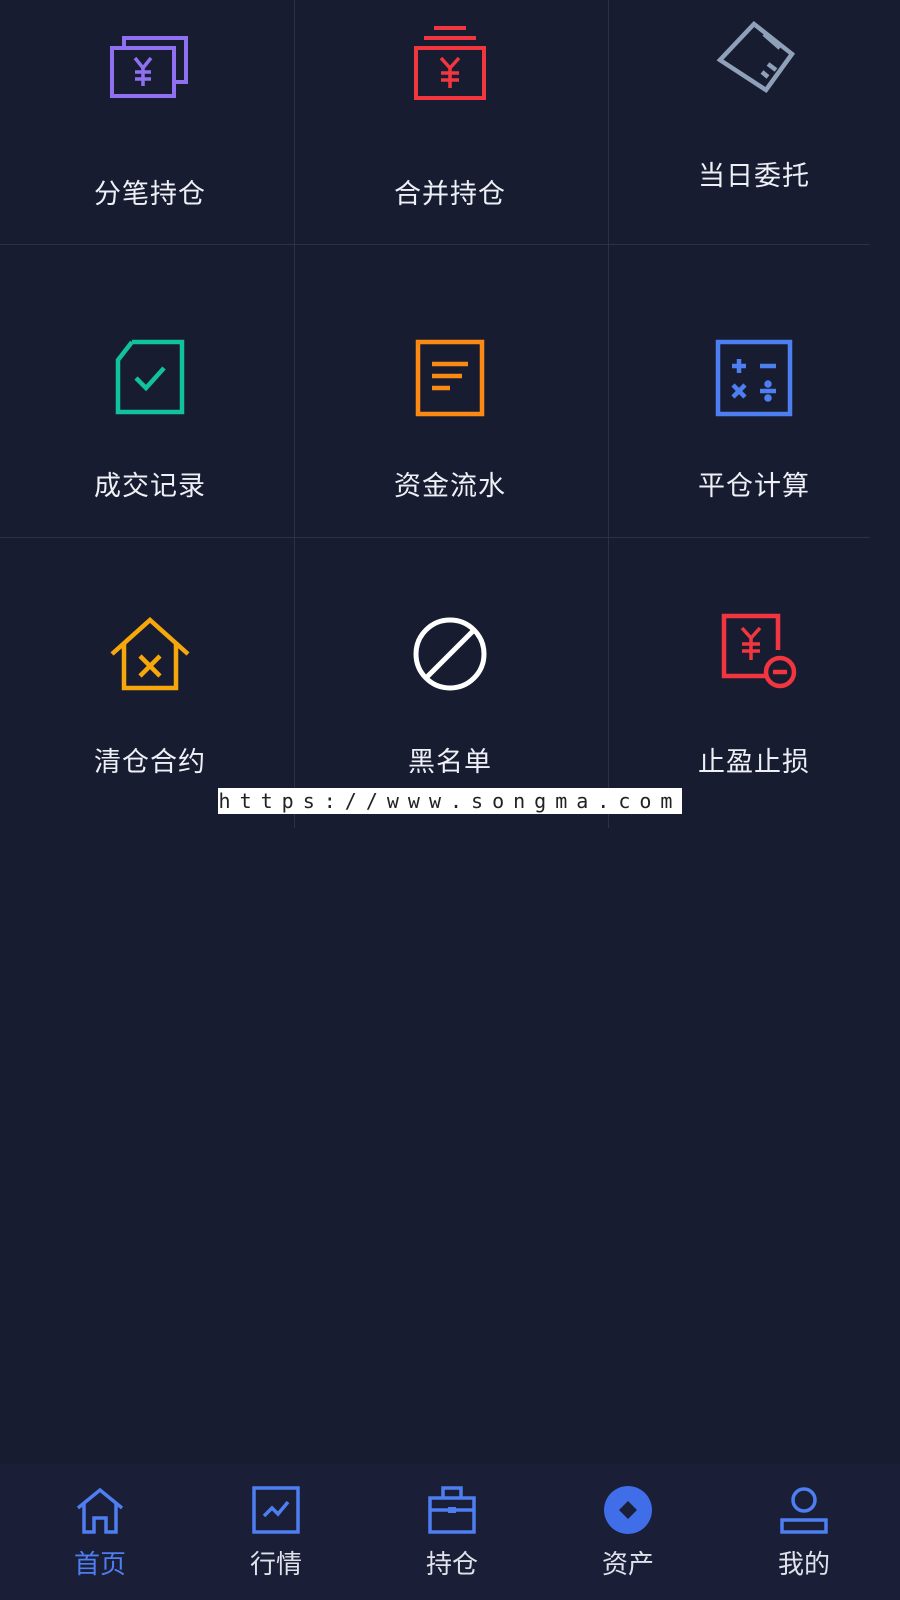 The width and height of the screenshot is (900, 1600). I want to click on grid-item-label: 分笔持仓, so click(150, 194).